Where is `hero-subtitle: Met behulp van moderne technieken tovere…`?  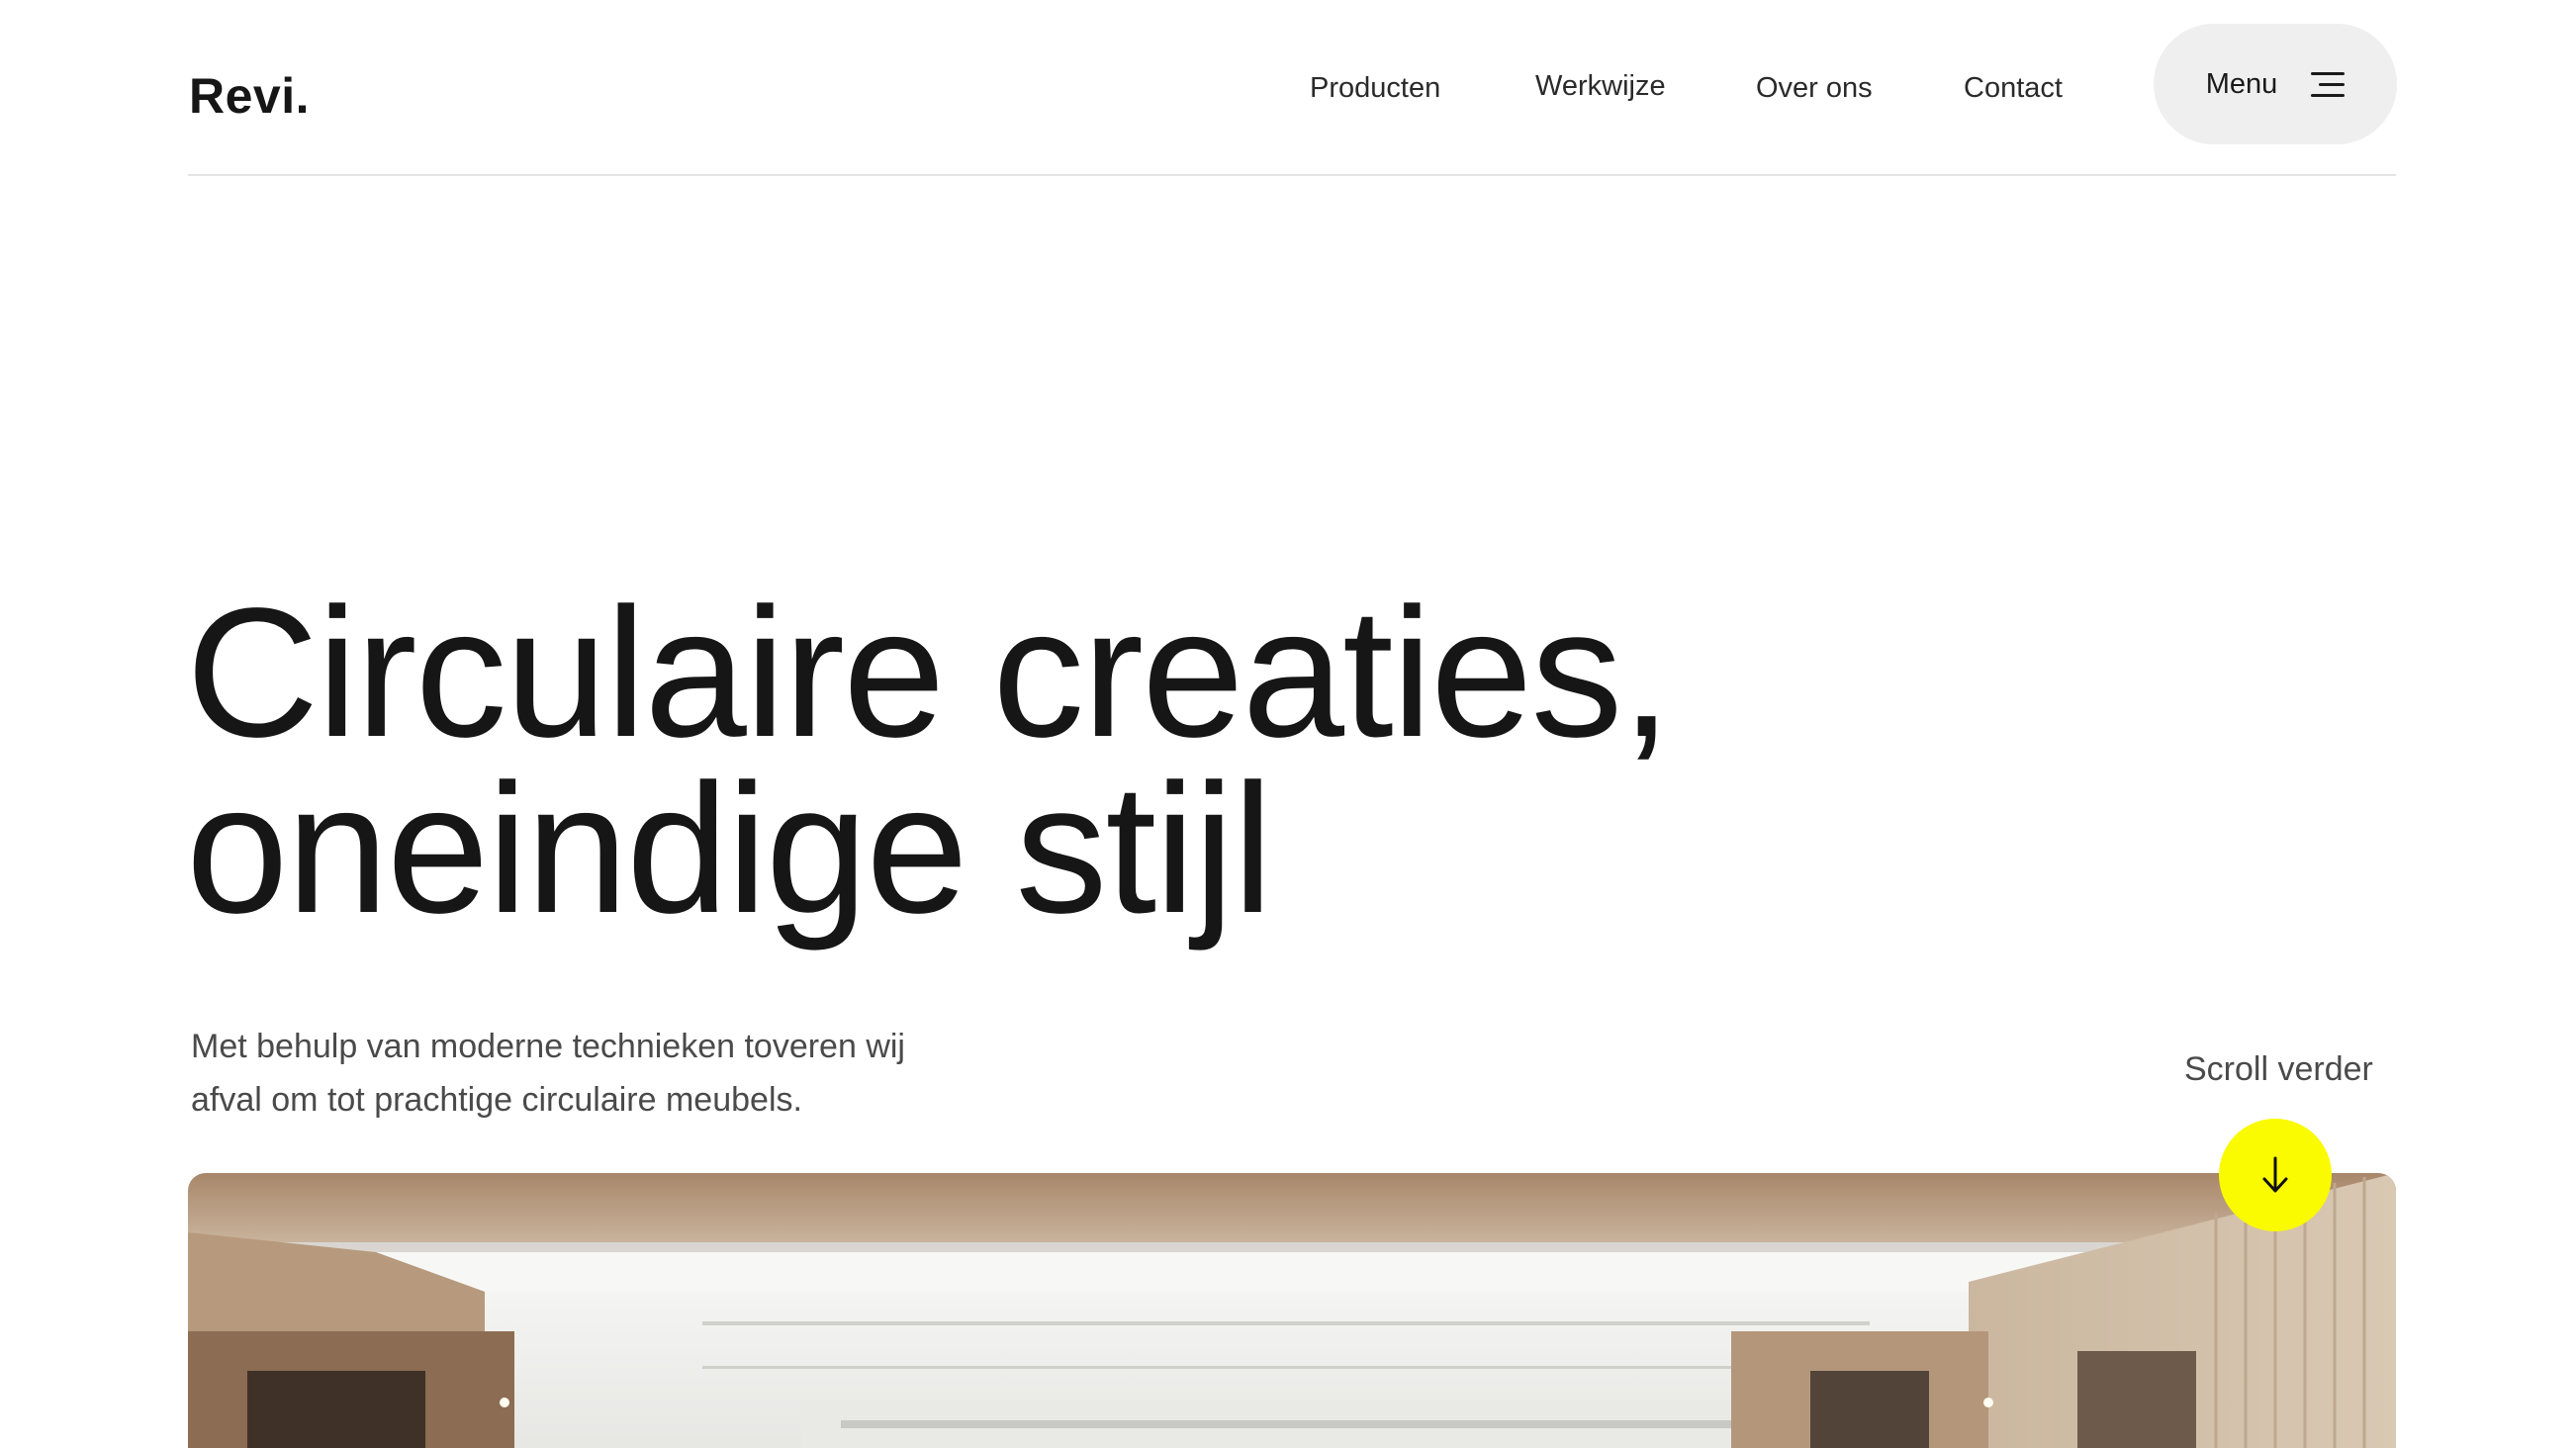
hero-subtitle: Met behulp van moderne technieken tovere… is located at coordinates (586, 1073).